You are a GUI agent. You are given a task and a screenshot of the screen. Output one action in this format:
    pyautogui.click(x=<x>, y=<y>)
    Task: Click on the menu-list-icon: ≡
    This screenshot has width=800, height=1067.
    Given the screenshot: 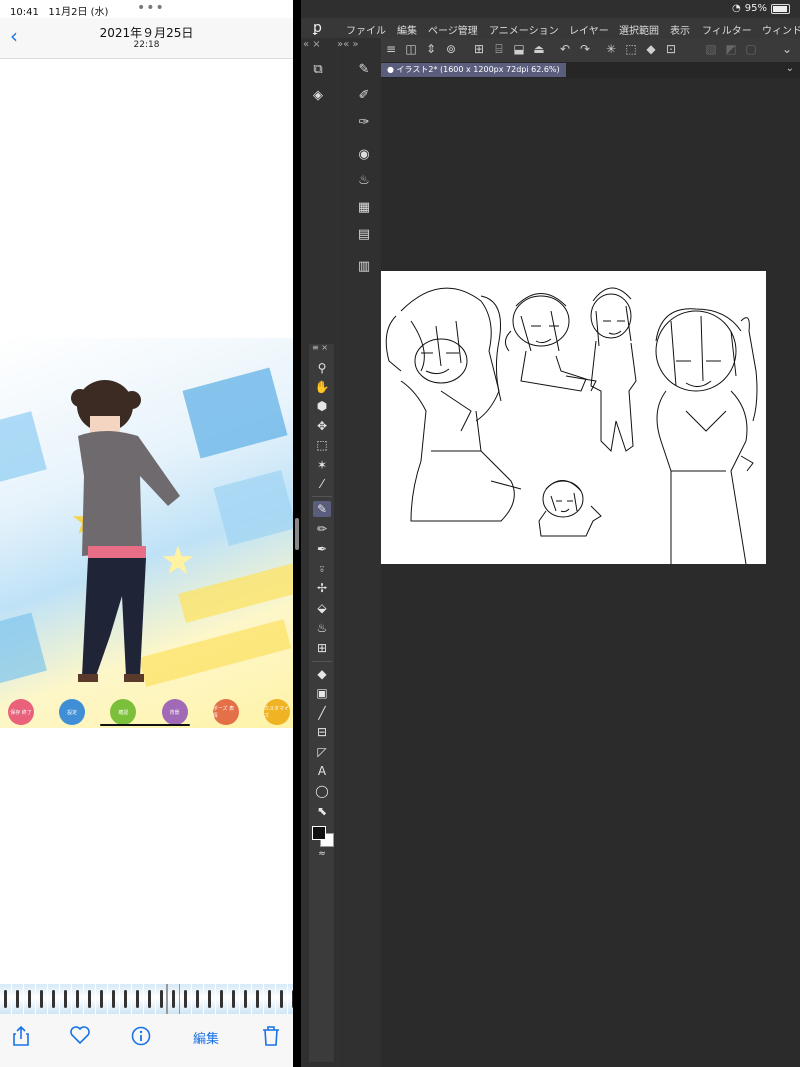 What is the action you would take?
    pyautogui.click(x=391, y=49)
    